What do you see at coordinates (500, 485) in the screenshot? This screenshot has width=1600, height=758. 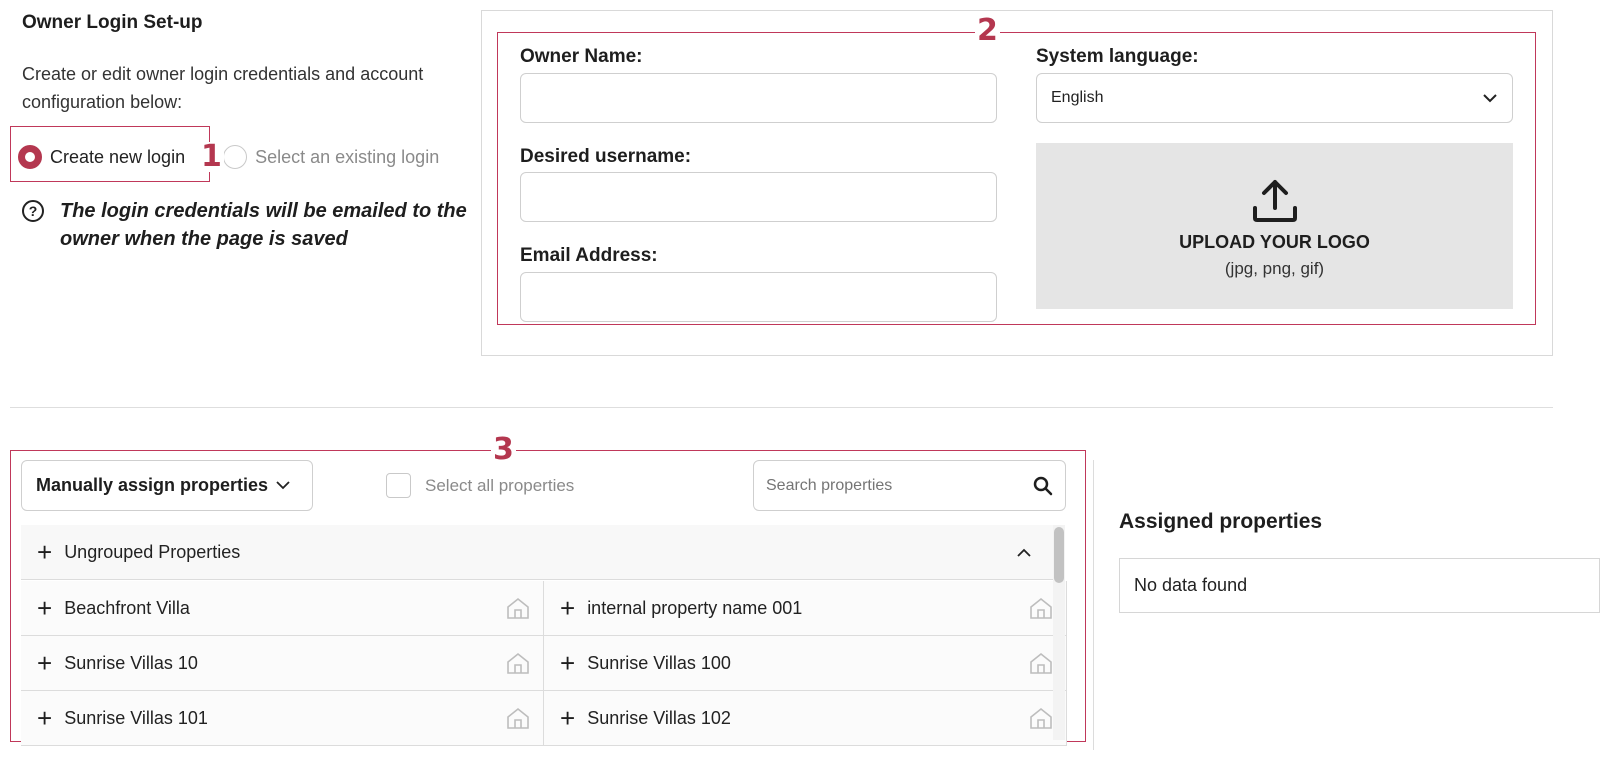 I see `select-all-label: Select all properties` at bounding box center [500, 485].